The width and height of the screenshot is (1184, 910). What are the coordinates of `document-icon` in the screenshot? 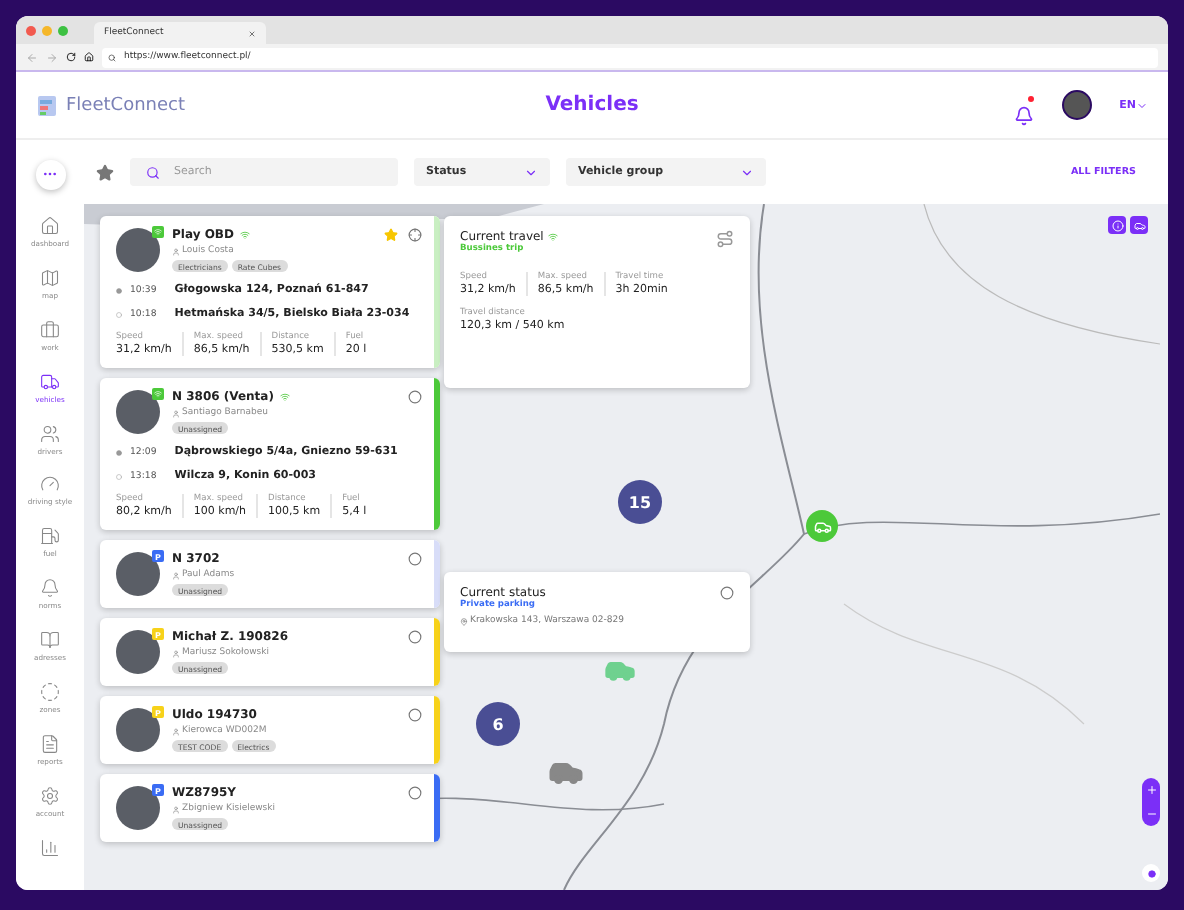 It's located at (50, 744).